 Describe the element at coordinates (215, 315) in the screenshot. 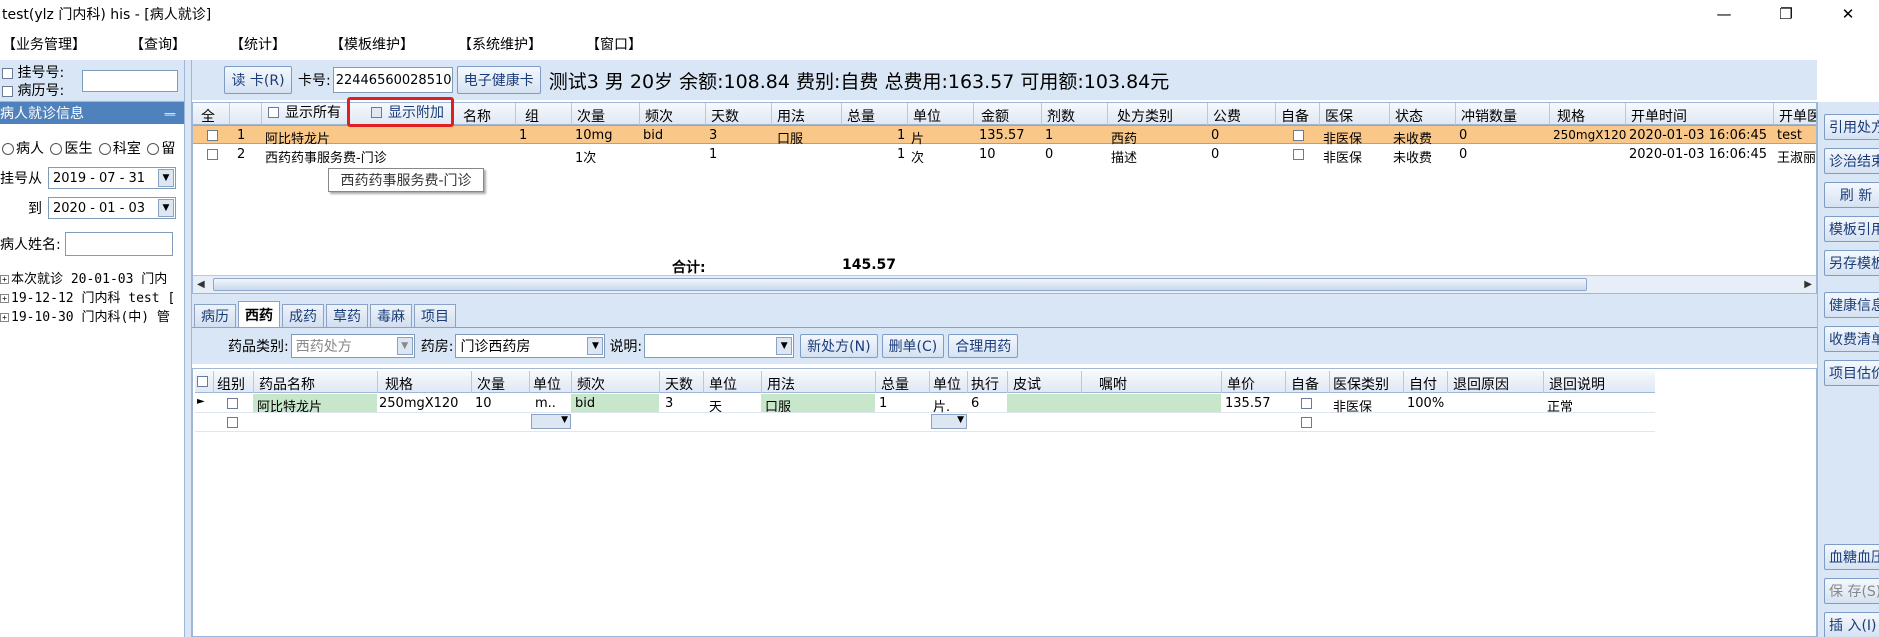

I see `tab-record: 病历` at that location.